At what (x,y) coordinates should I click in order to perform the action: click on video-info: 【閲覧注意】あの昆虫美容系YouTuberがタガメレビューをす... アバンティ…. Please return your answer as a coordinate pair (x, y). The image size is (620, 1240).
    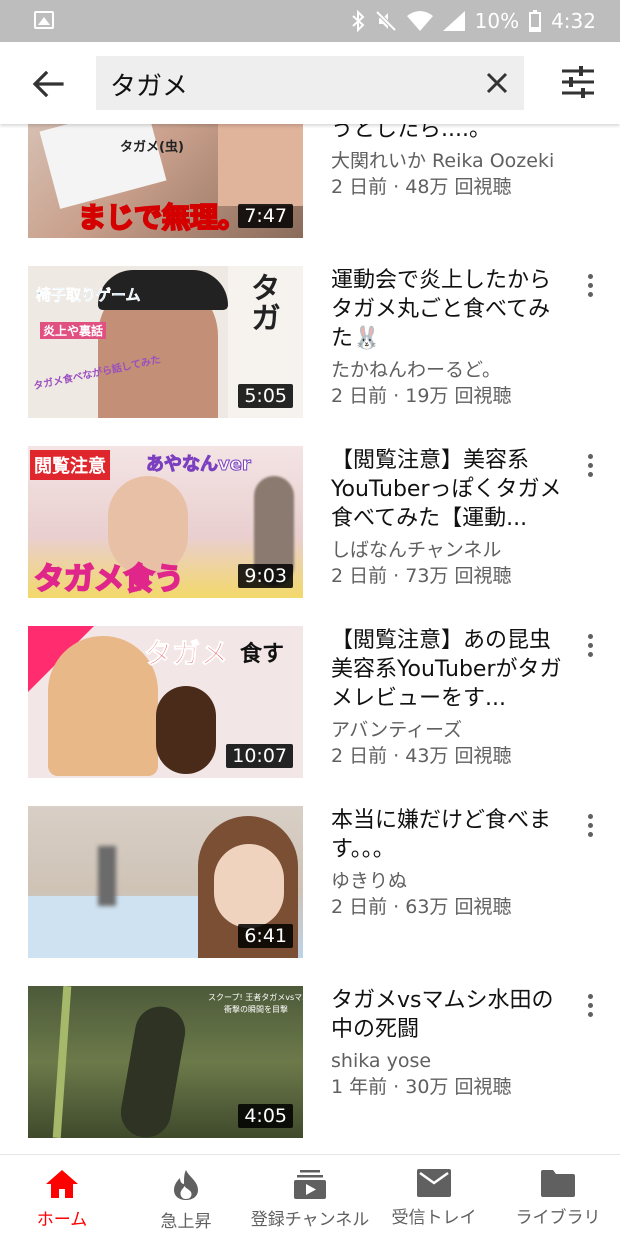
    Looking at the image, I should click on (451, 697).